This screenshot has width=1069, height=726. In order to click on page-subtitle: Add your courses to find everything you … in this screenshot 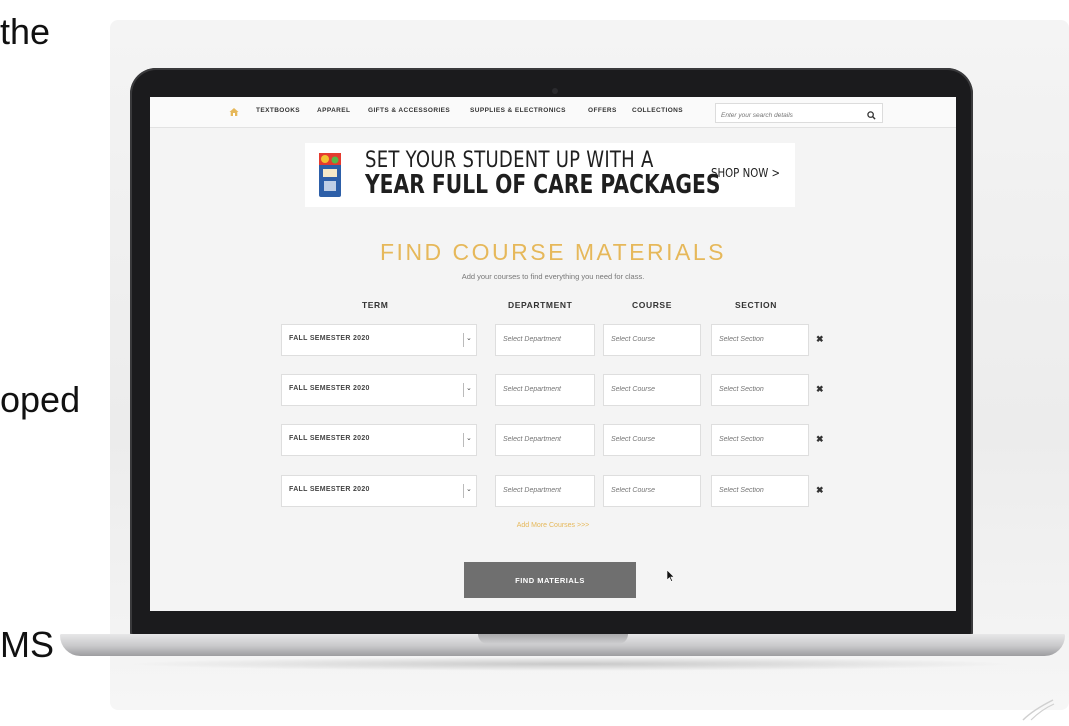, I will do `click(553, 276)`.